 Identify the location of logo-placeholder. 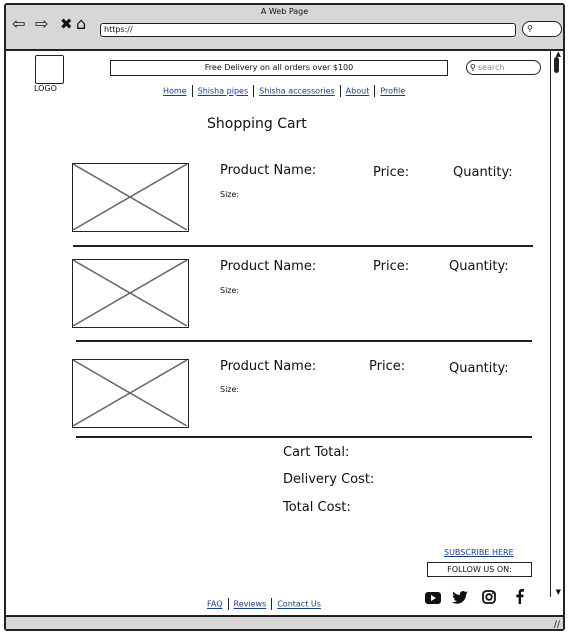
(49, 69).